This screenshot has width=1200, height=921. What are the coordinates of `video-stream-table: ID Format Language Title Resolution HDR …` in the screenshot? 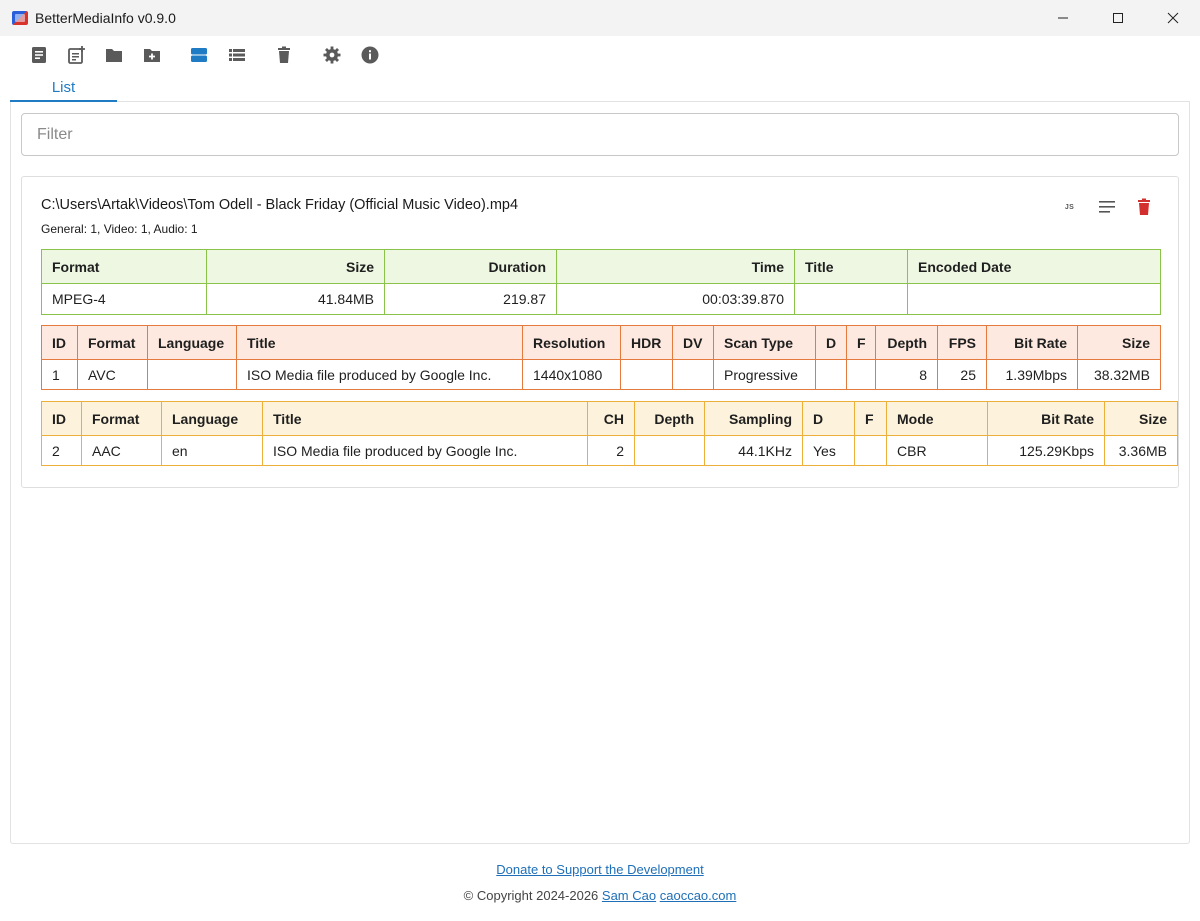 It's located at (601, 357).